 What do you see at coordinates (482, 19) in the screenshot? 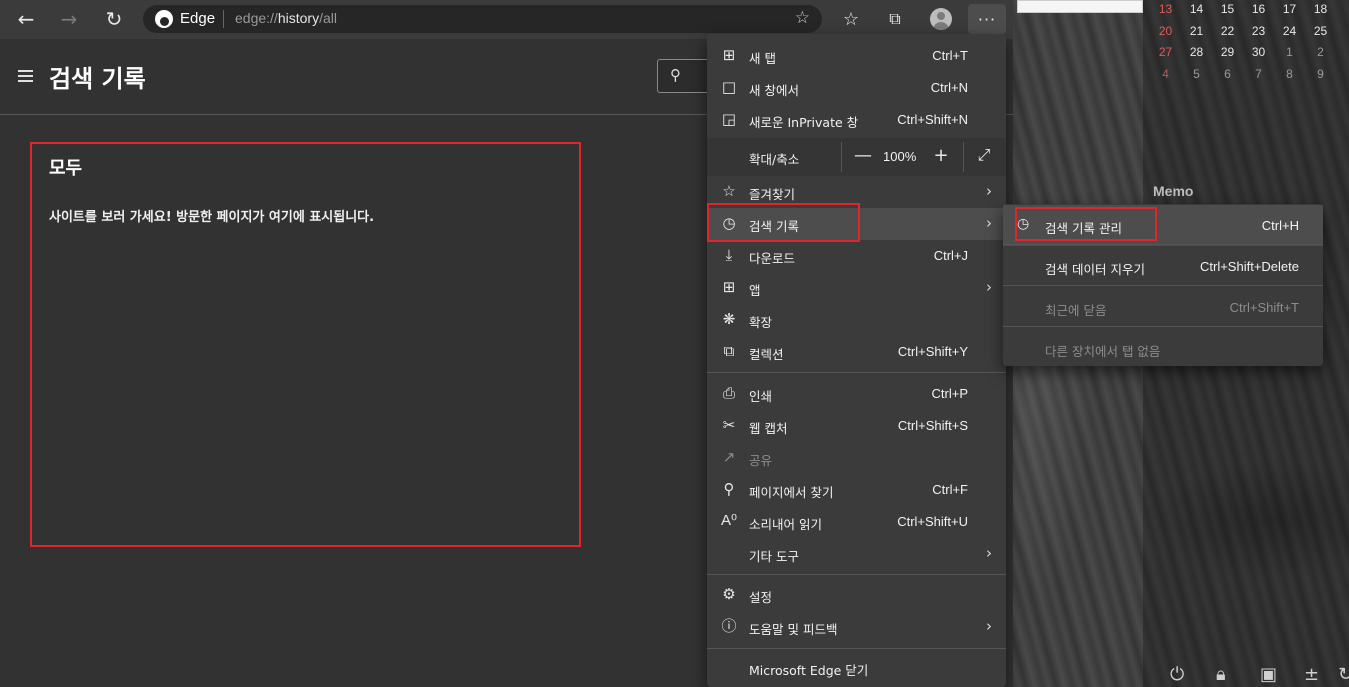
I see `address-bar: Edge edge://history/all ☆` at bounding box center [482, 19].